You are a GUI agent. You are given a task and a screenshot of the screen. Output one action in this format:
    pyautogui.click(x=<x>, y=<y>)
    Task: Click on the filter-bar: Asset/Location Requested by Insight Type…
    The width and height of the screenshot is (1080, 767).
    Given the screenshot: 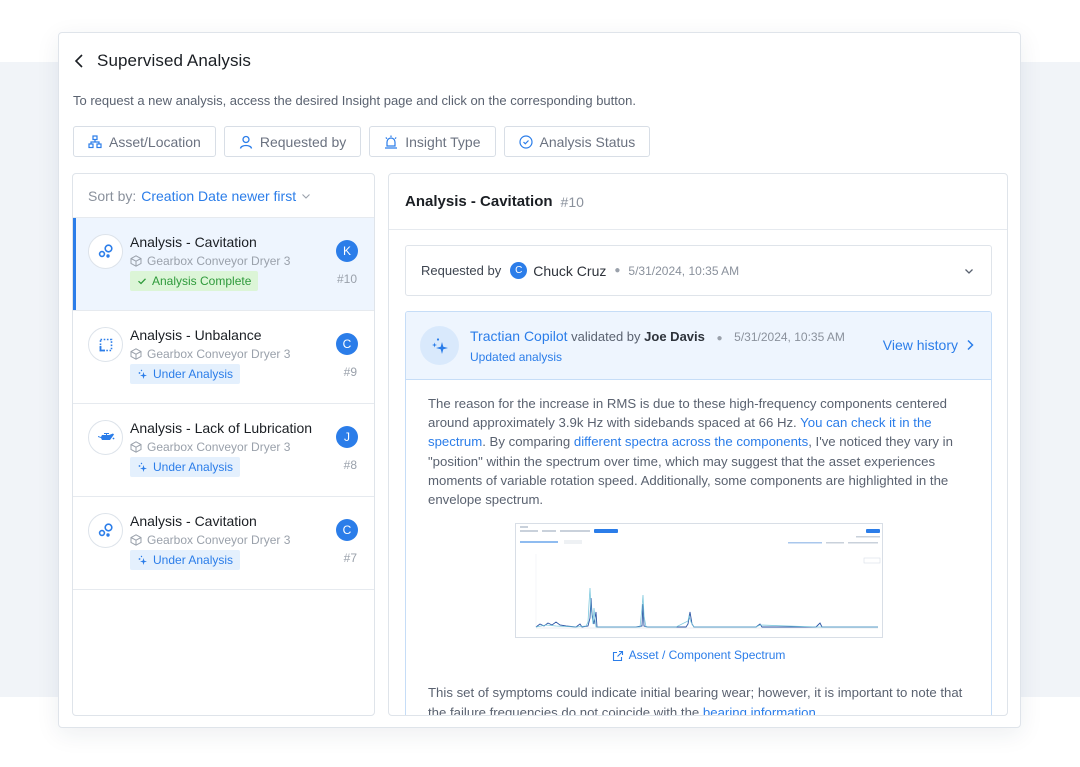 What is the action you would take?
    pyautogui.click(x=362, y=141)
    